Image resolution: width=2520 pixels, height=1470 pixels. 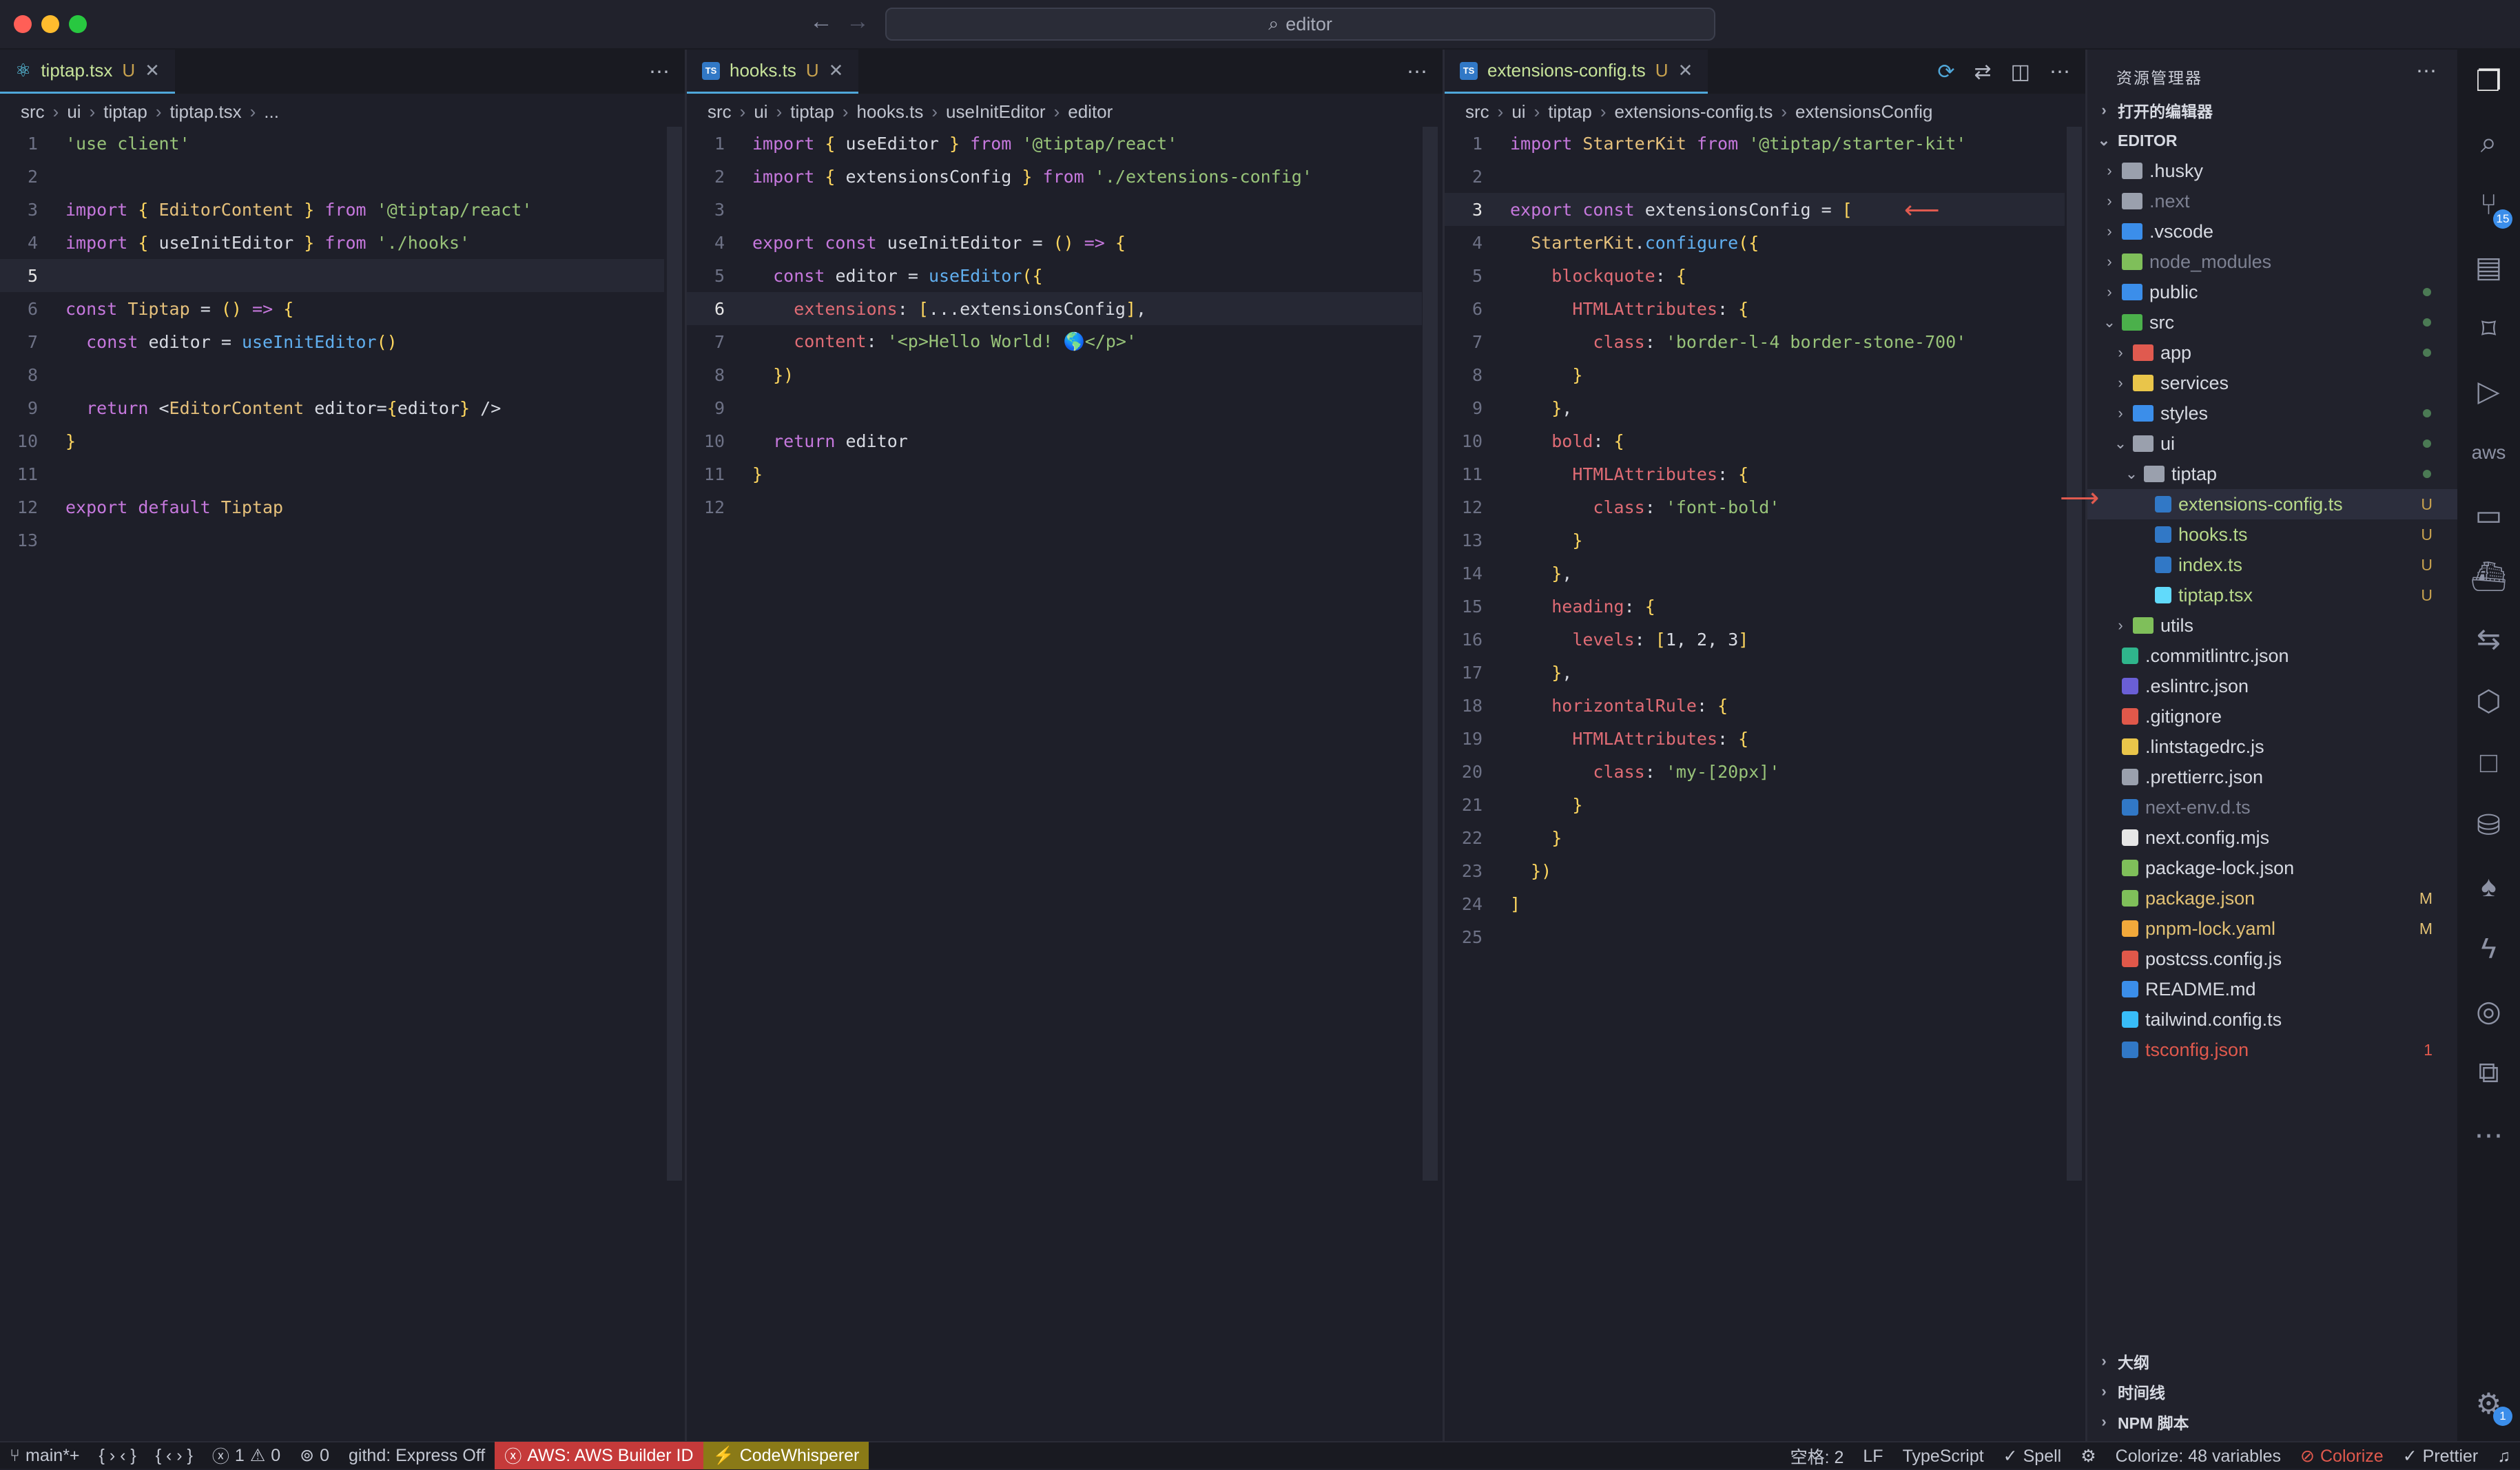 What do you see at coordinates (1755, 341) in the screenshot?
I see `code-line: 7 class: 'border-l-4 border-stone-700'` at bounding box center [1755, 341].